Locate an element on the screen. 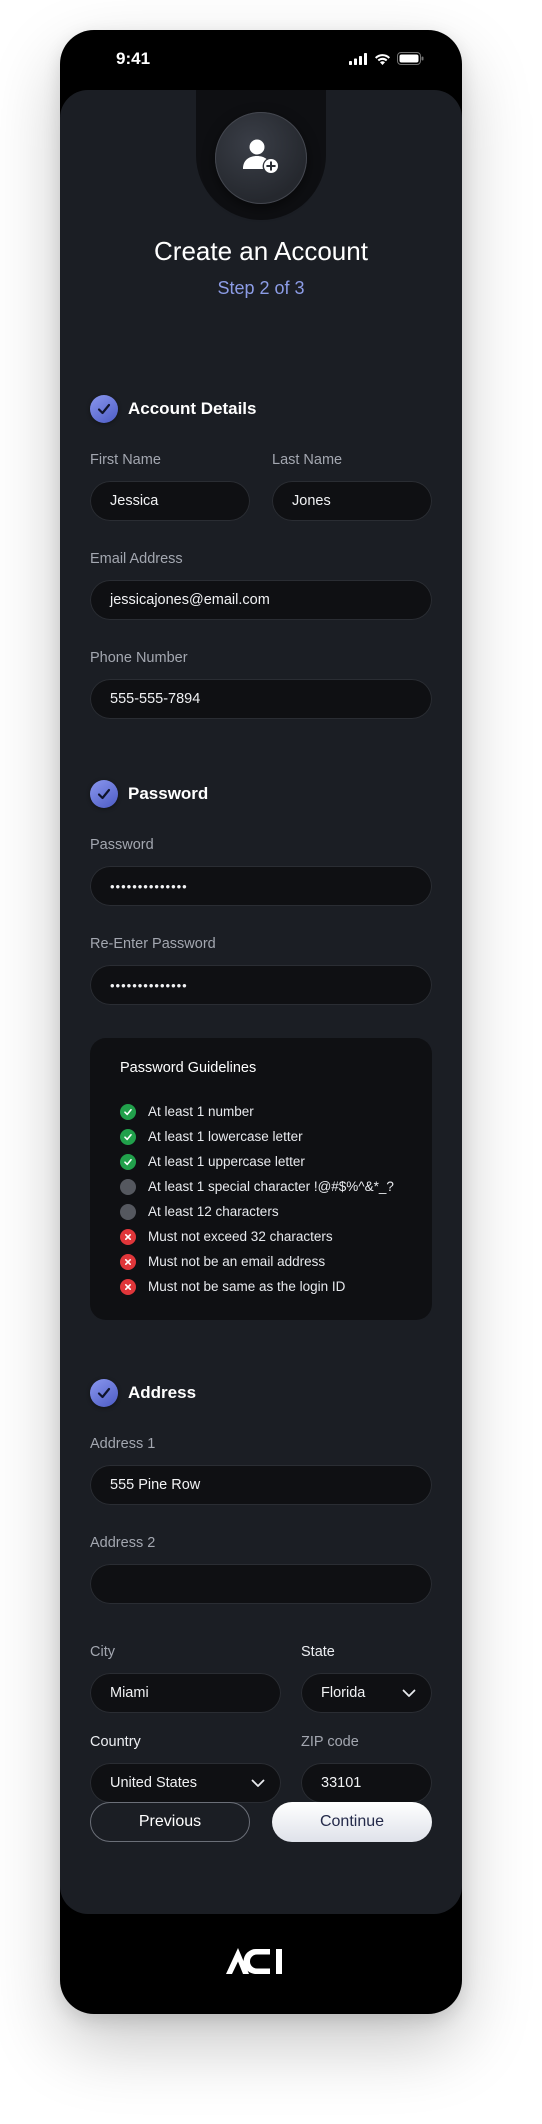  guideline-item: Must not be an email address is located at coordinates (257, 1261).